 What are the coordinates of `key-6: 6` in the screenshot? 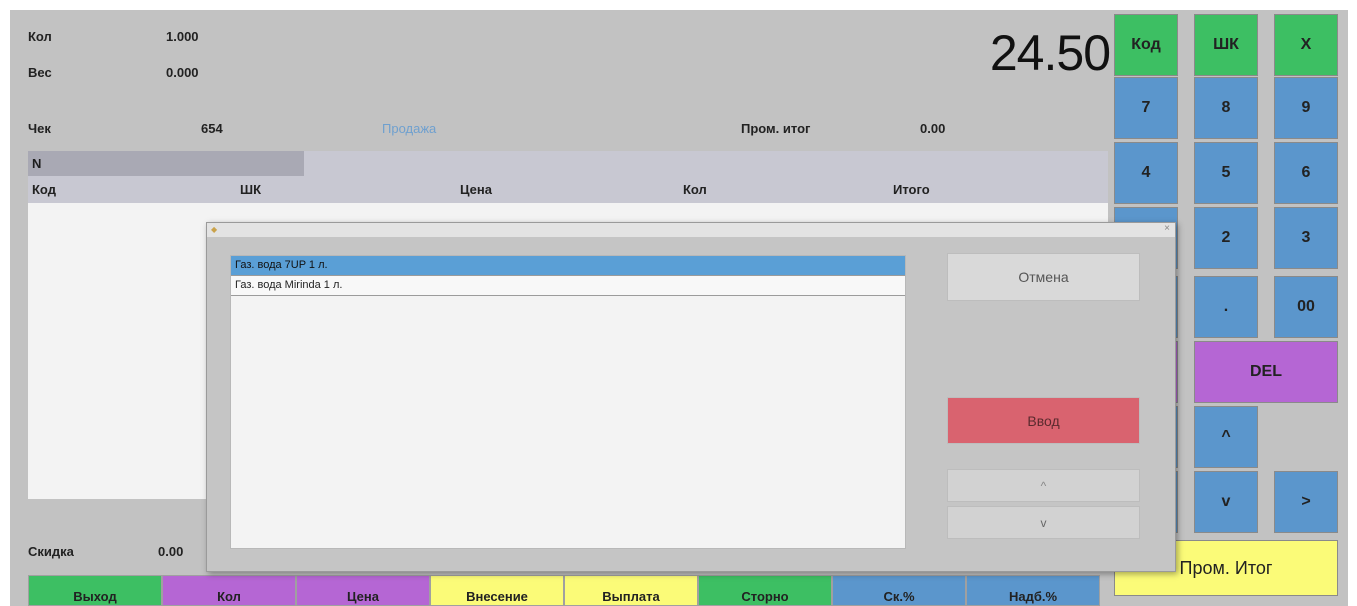 It's located at (1306, 173).